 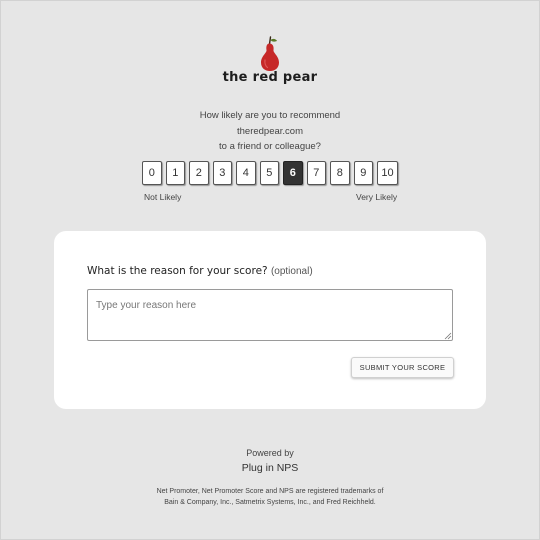 I want to click on score-button-1: 1, so click(x=175, y=173).